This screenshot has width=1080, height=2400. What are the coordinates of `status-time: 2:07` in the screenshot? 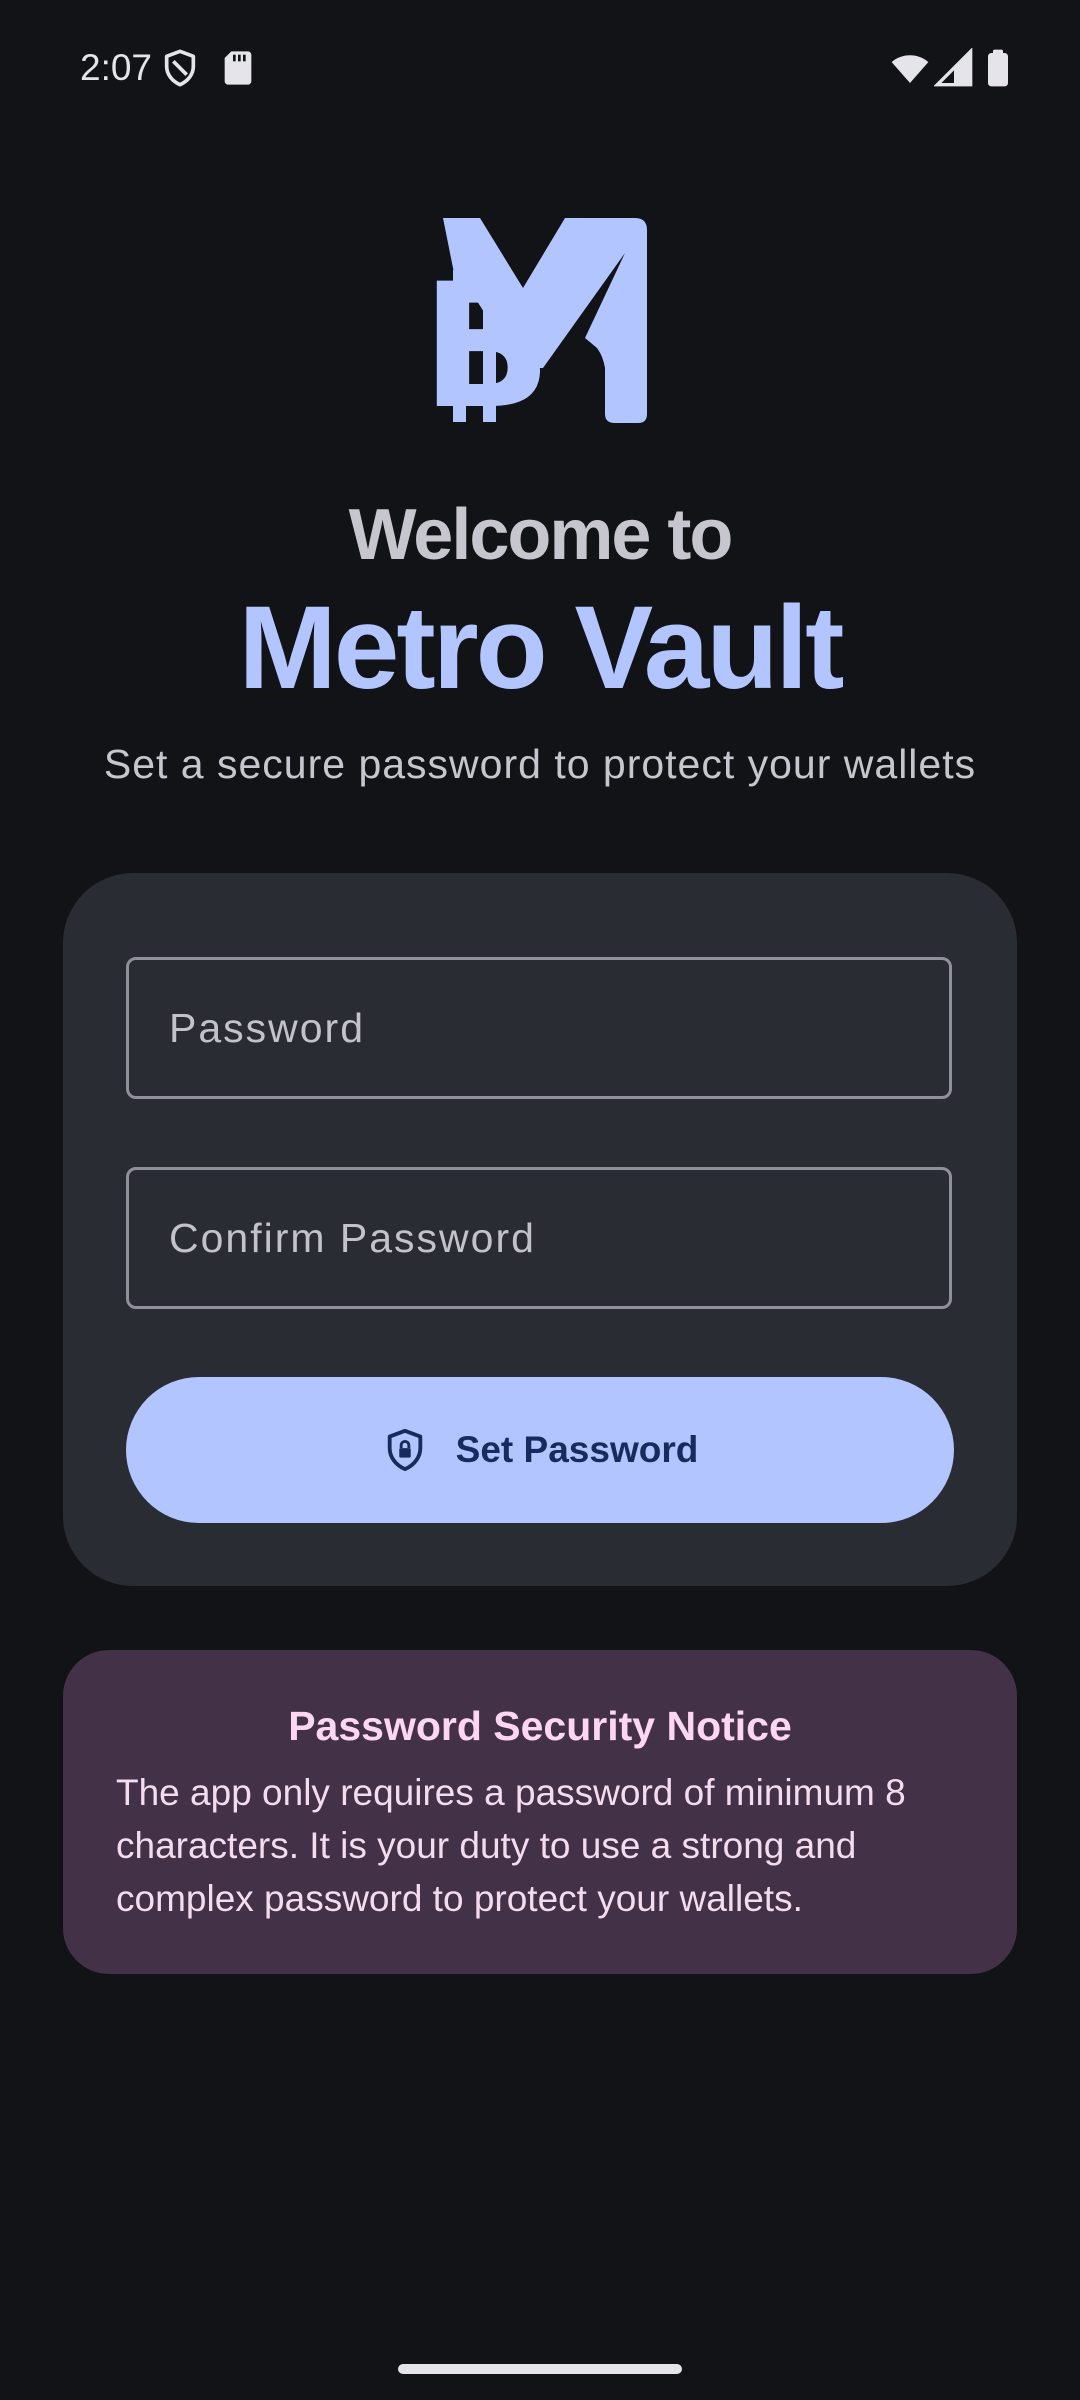 It's located at (116, 67).